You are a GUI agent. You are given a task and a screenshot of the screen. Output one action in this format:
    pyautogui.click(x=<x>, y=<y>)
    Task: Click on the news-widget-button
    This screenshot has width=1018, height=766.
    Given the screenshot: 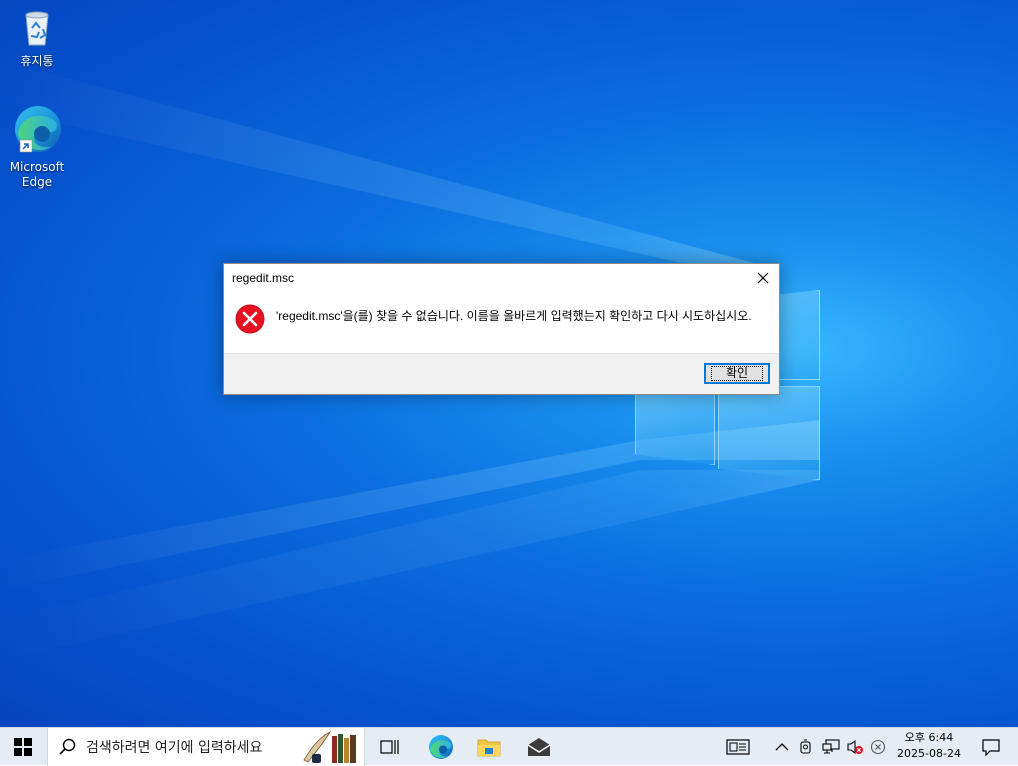 What is the action you would take?
    pyautogui.click(x=738, y=747)
    